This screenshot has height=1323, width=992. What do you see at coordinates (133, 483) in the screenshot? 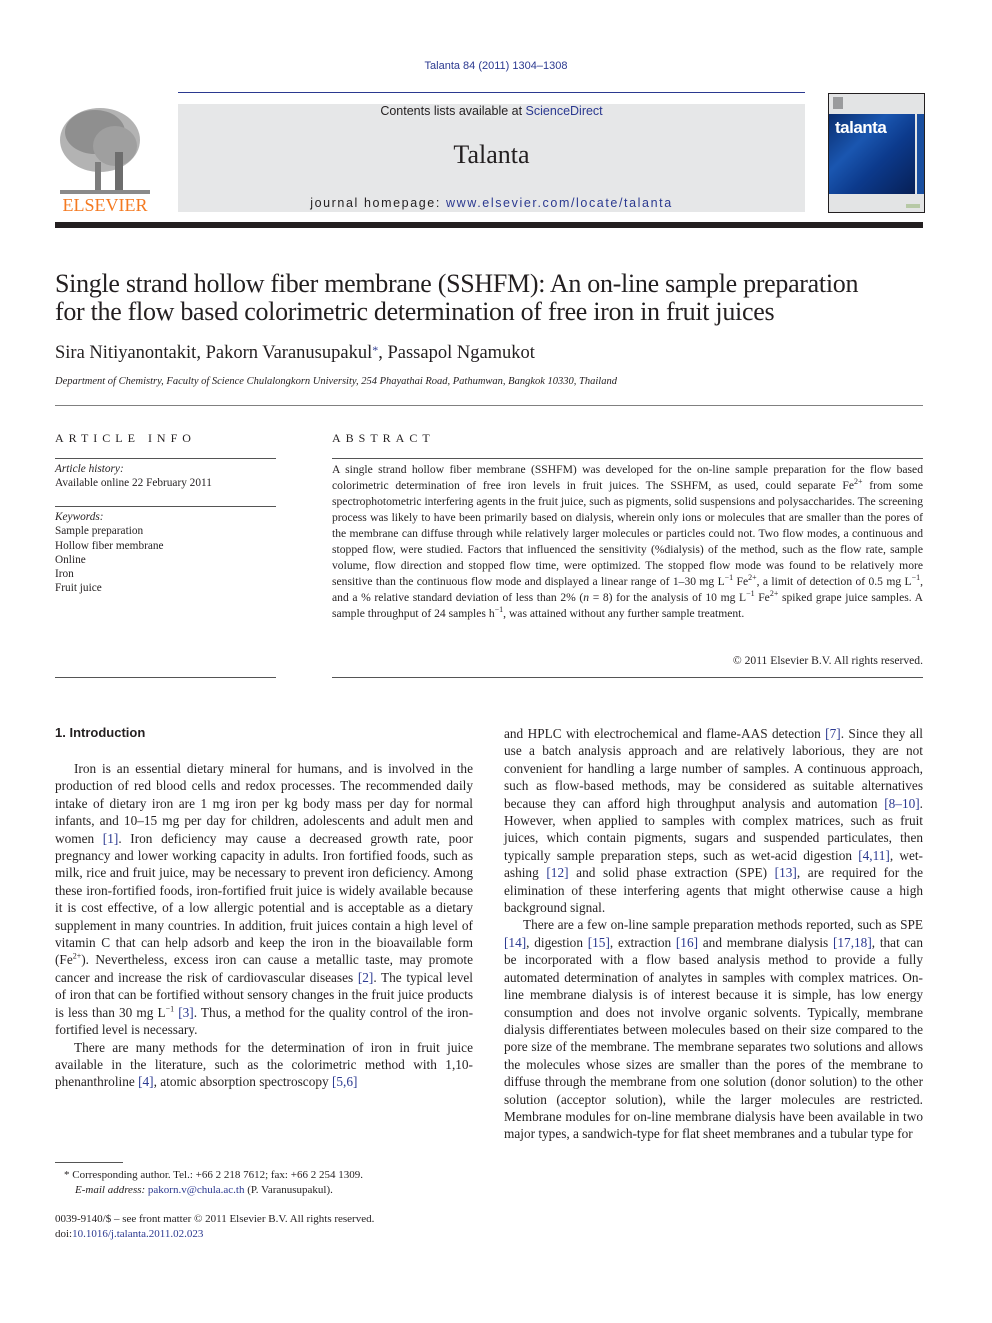
I see `history-value: Available online 22 February 2011` at bounding box center [133, 483].